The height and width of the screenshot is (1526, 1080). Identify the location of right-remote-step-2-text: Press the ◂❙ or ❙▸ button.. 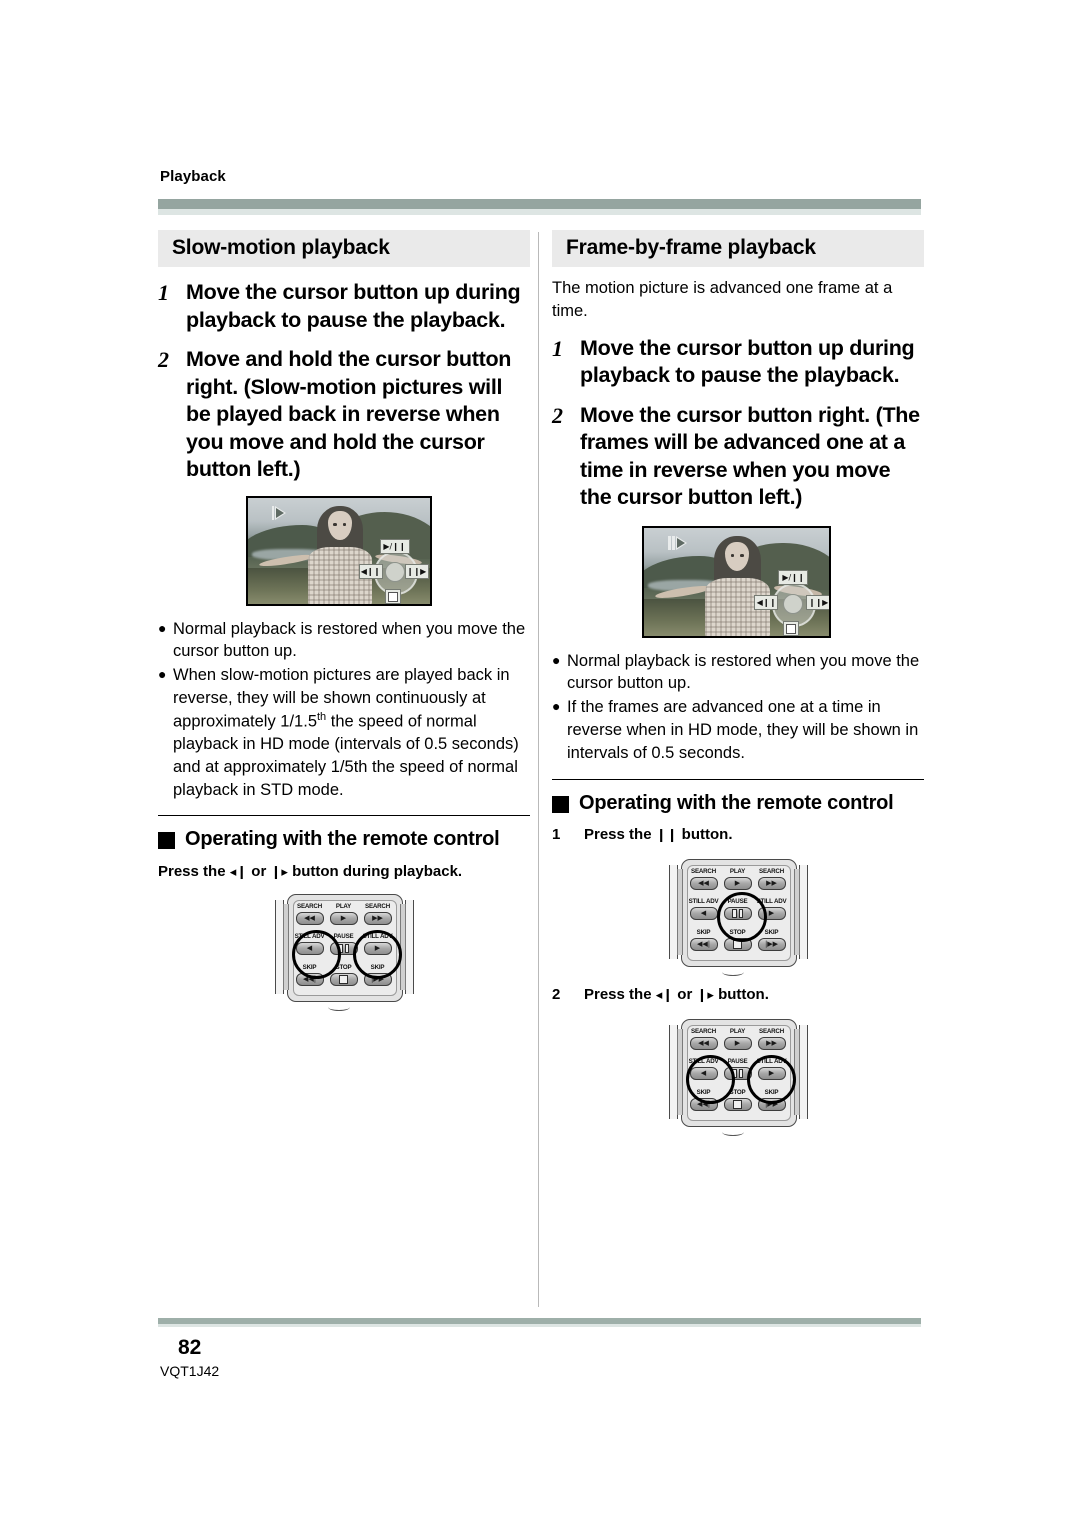
(754, 995).